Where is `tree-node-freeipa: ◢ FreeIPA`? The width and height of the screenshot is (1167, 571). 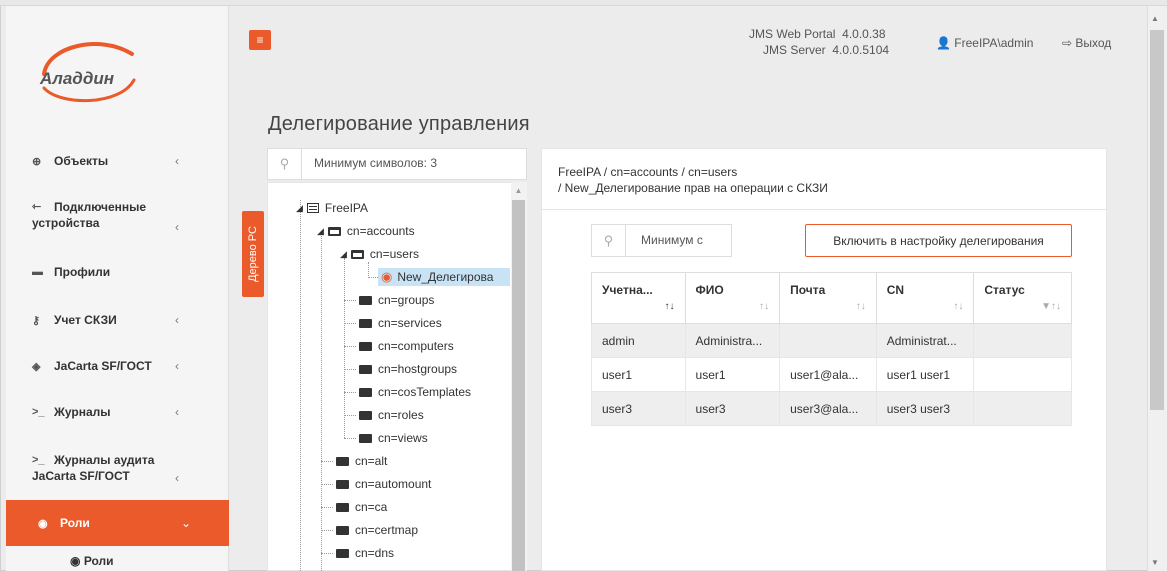 tree-node-freeipa: ◢ FreeIPA is located at coordinates (332, 208).